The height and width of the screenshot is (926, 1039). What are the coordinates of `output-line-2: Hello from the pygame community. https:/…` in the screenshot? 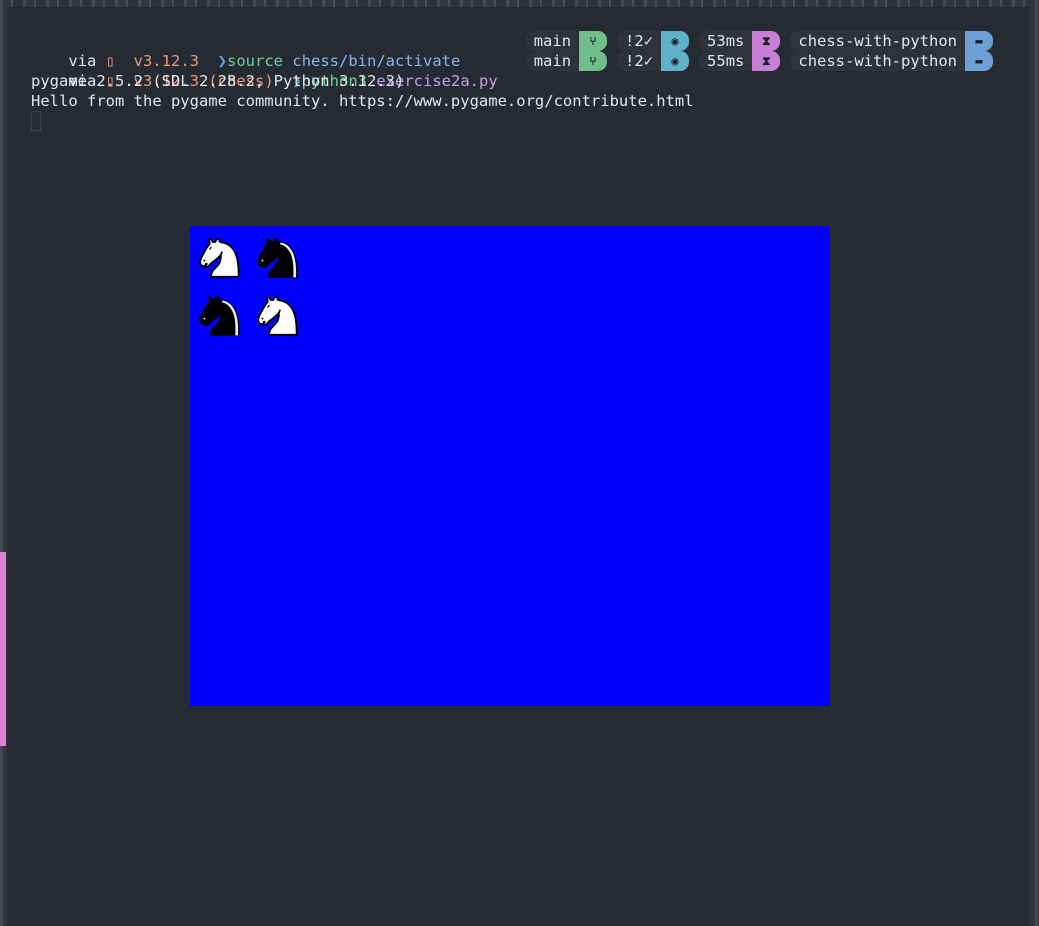 It's located at (362, 101).